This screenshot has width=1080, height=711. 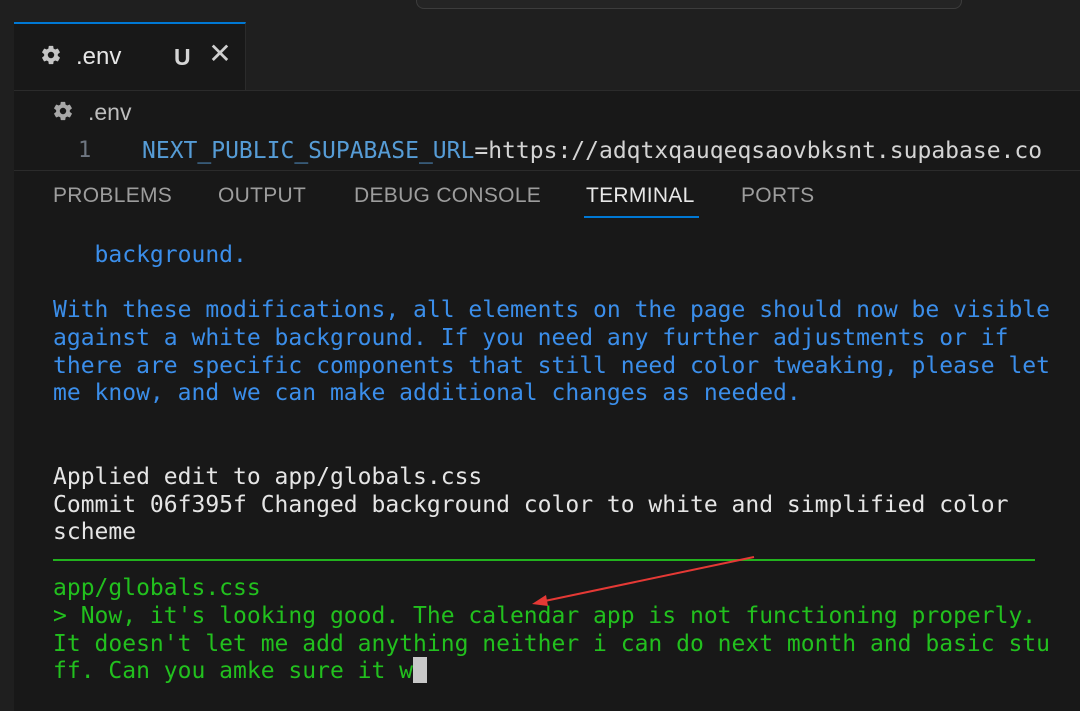 What do you see at coordinates (308, 151) in the screenshot?
I see `env-key: NEXT_PUBLIC_SUPABASE_URL` at bounding box center [308, 151].